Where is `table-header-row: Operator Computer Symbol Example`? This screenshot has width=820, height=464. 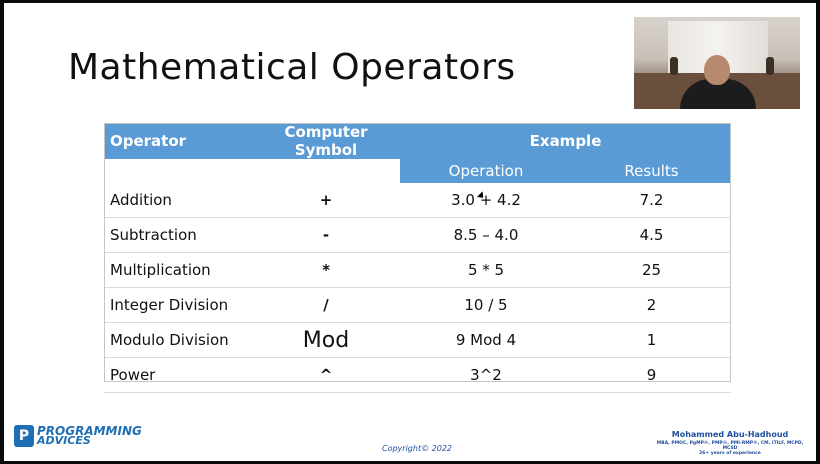
table-header-row: Operator Computer Symbol Example is located at coordinates (418, 141).